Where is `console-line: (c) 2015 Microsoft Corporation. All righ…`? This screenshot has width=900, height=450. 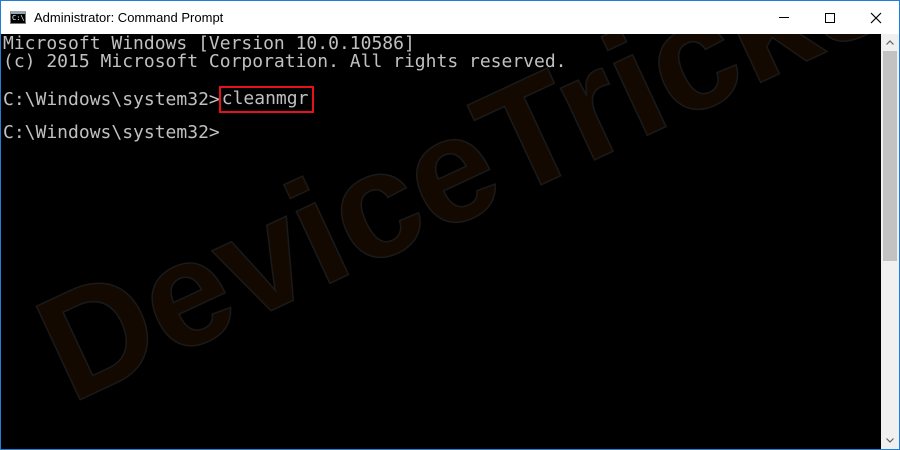 console-line: (c) 2015 Microsoft Corporation. All righ… is located at coordinates (285, 61).